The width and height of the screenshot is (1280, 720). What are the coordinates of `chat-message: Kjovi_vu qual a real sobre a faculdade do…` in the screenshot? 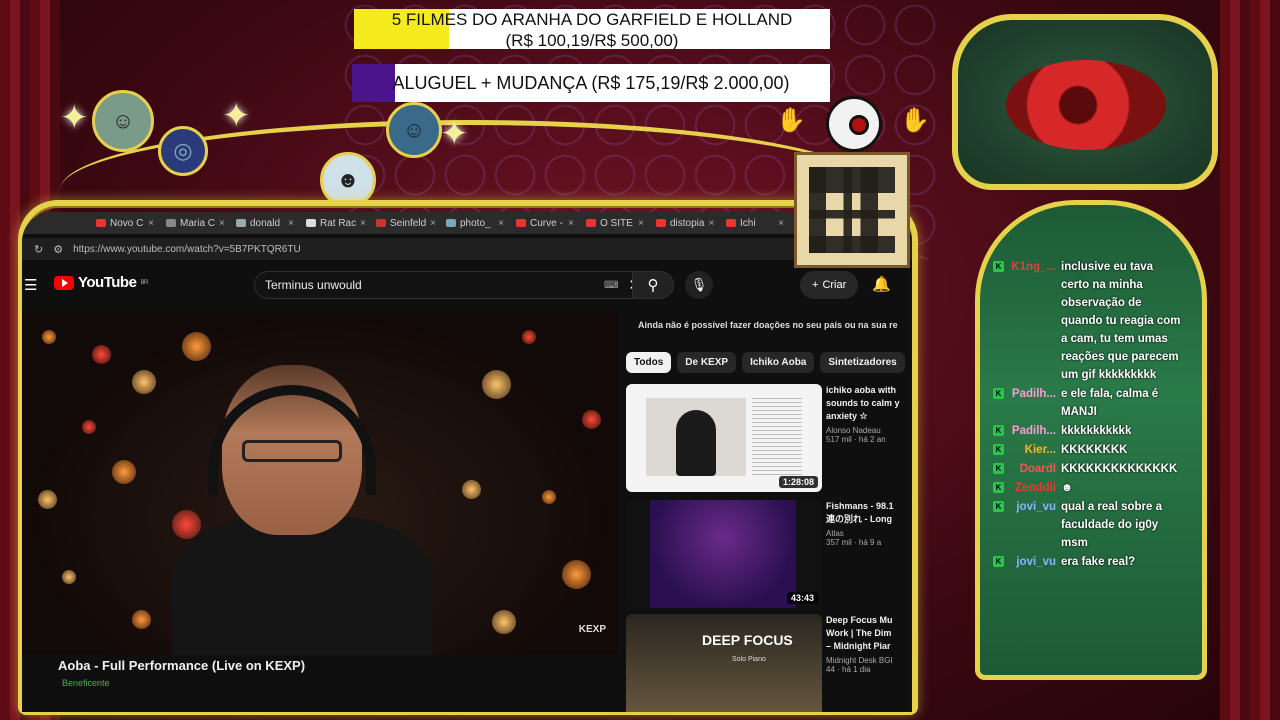 It's located at (1088, 525).